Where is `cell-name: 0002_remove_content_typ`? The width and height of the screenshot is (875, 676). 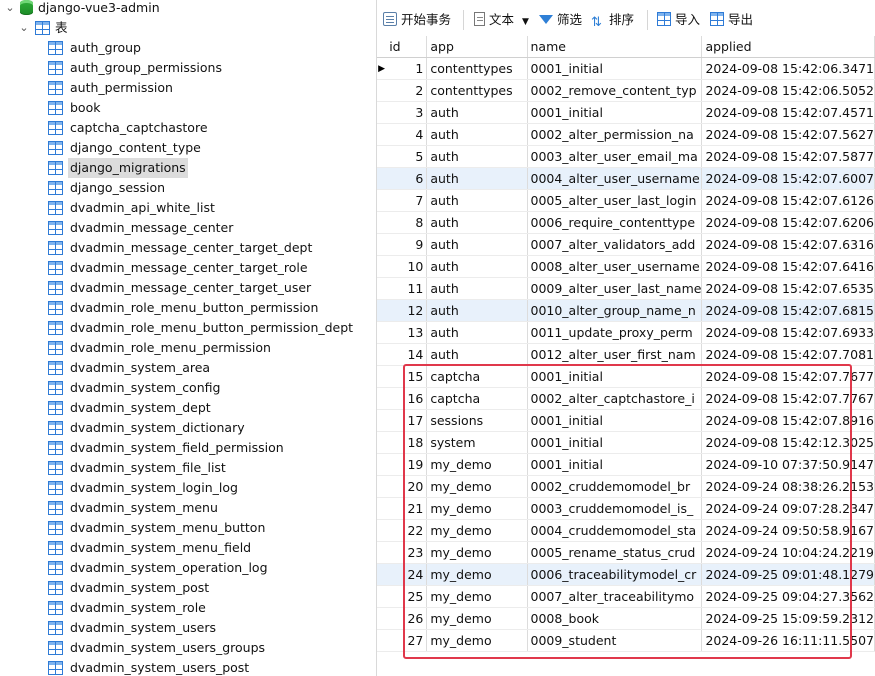 cell-name: 0002_remove_content_typ is located at coordinates (615, 90).